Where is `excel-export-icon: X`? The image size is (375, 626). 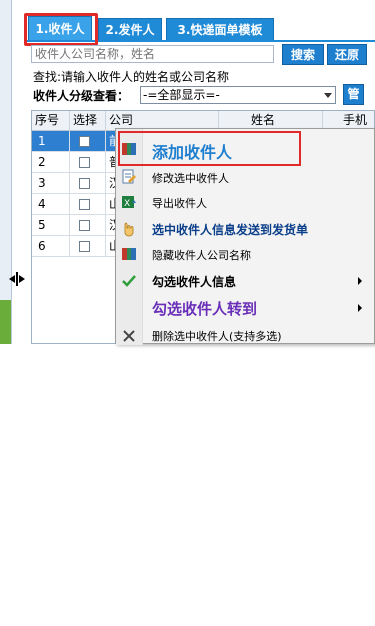
excel-export-icon: X is located at coordinates (129, 202).